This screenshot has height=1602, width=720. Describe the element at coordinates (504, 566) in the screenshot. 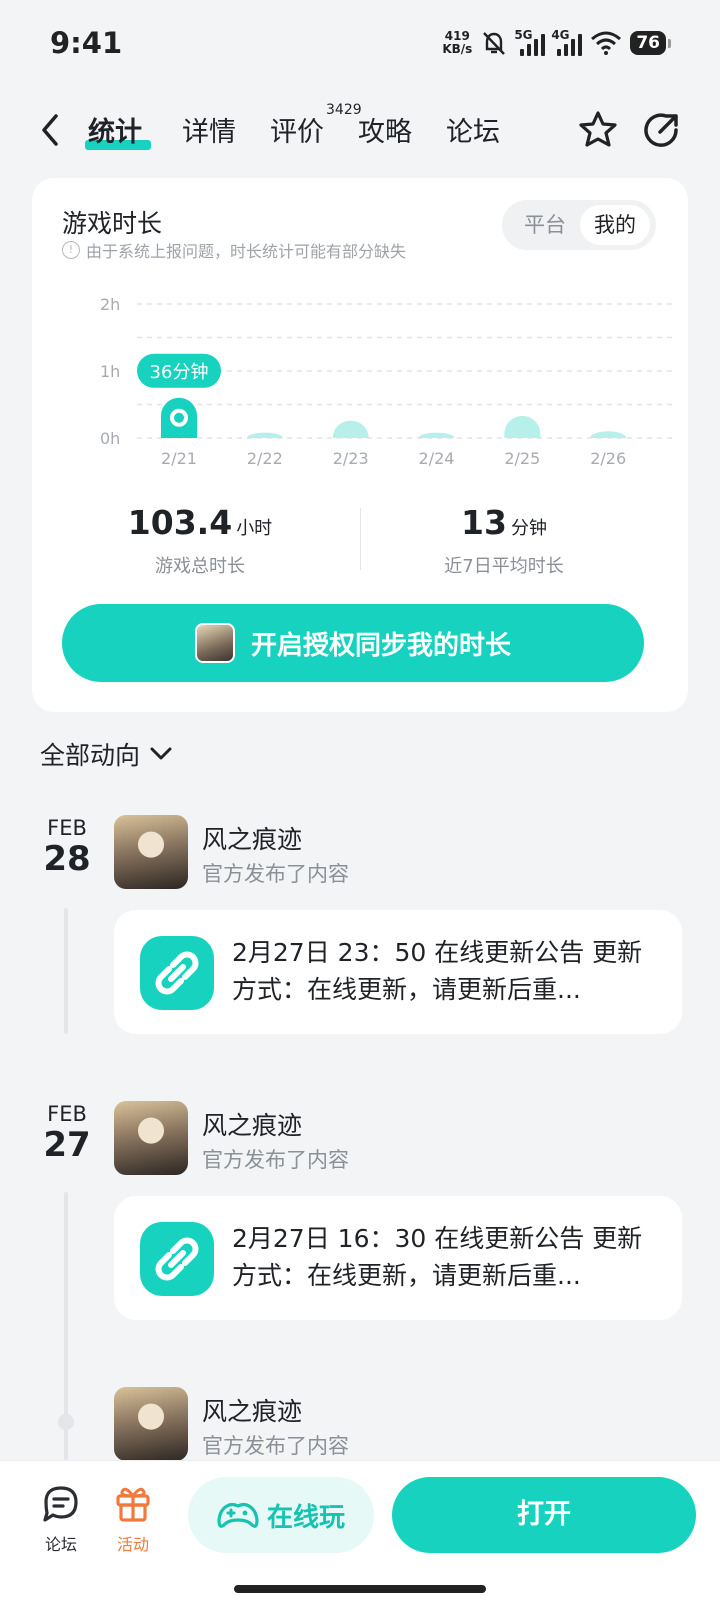

I see `avg-label: 近7日平均时长` at that location.